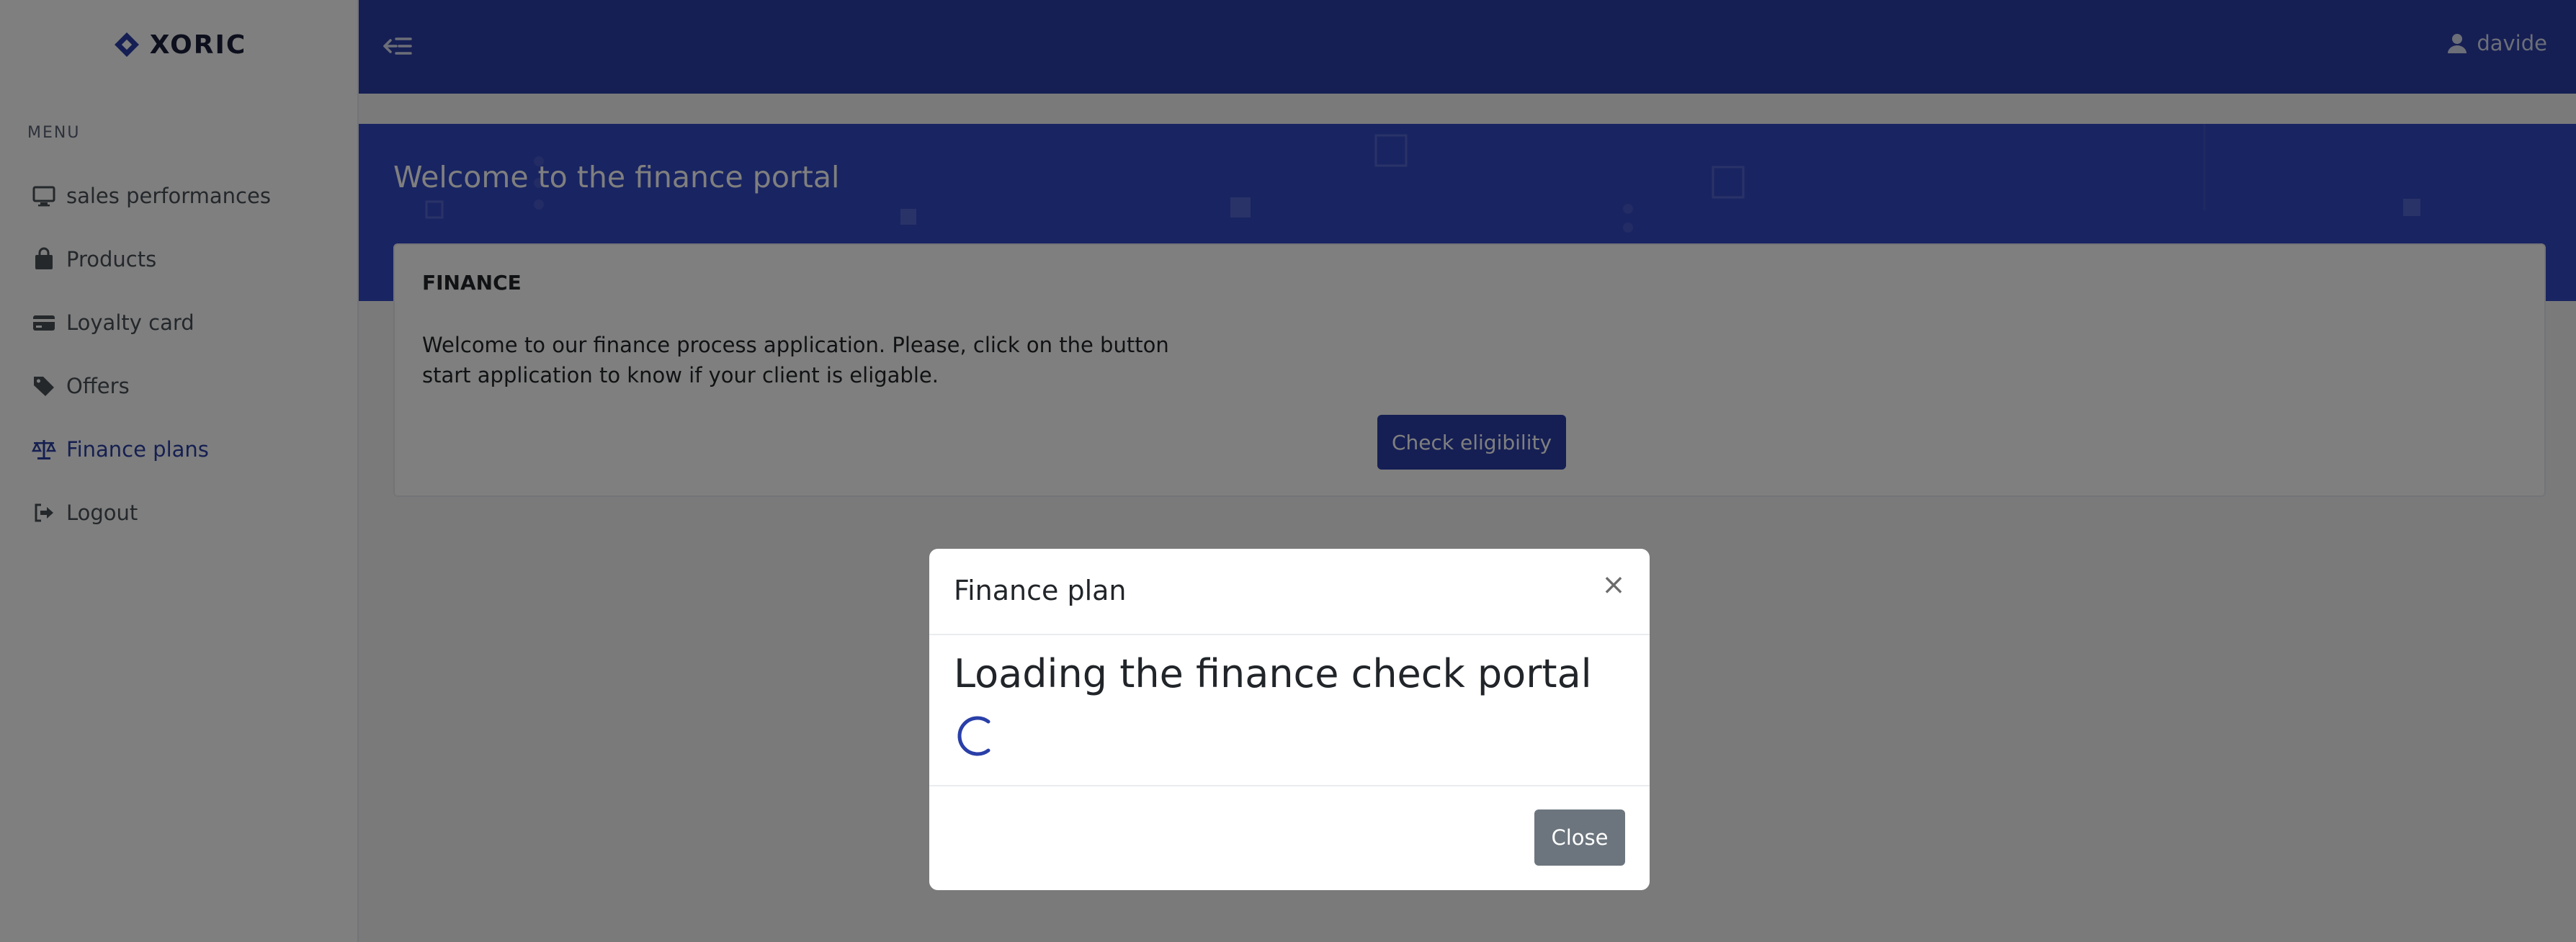 The image size is (2576, 942). Describe the element at coordinates (1289, 592) in the screenshot. I see `modal-header: Finance plan ×` at that location.